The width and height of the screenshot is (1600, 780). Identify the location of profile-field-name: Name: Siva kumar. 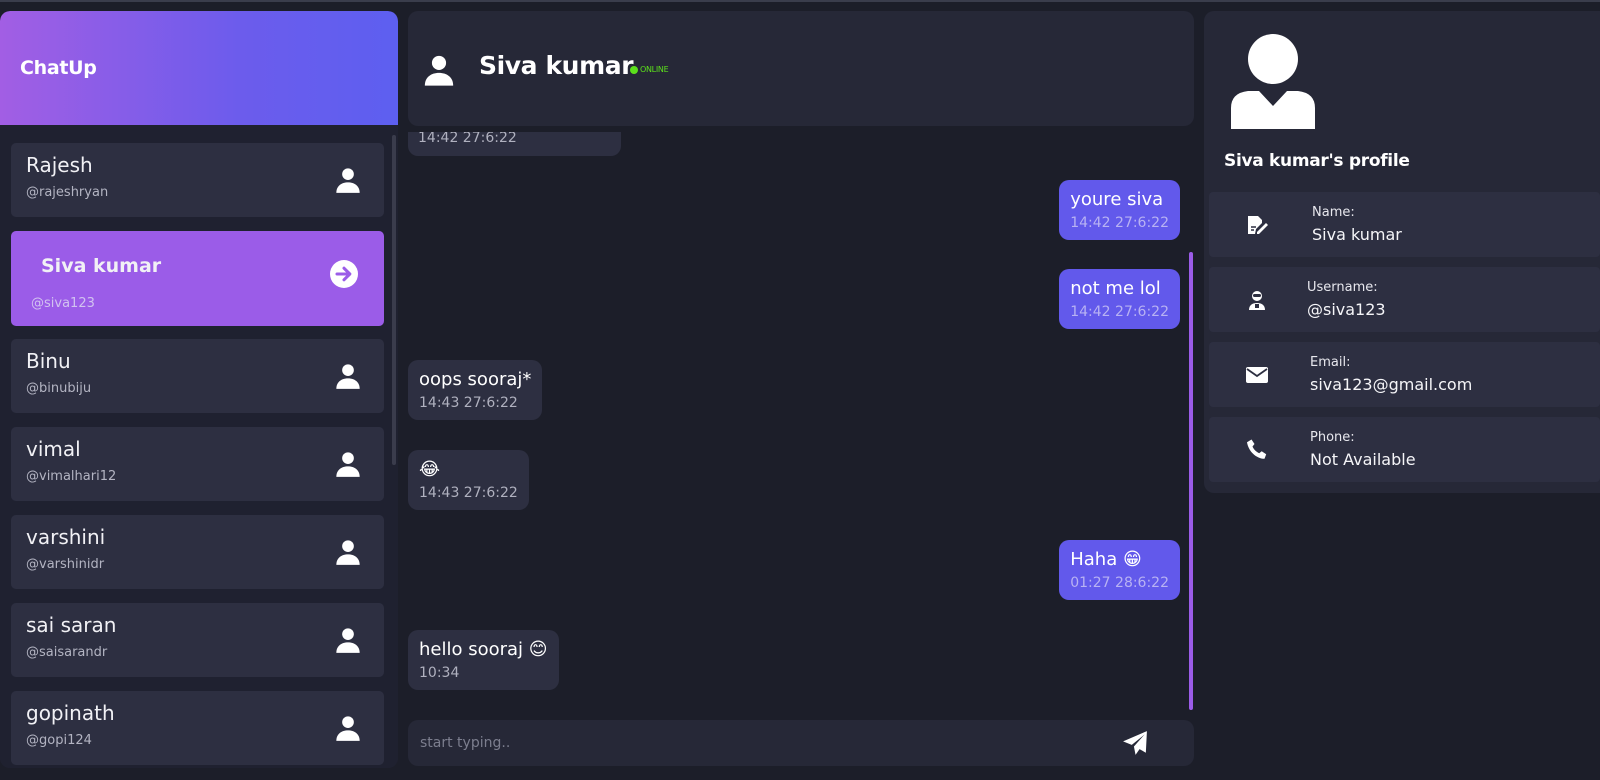
(1404, 224).